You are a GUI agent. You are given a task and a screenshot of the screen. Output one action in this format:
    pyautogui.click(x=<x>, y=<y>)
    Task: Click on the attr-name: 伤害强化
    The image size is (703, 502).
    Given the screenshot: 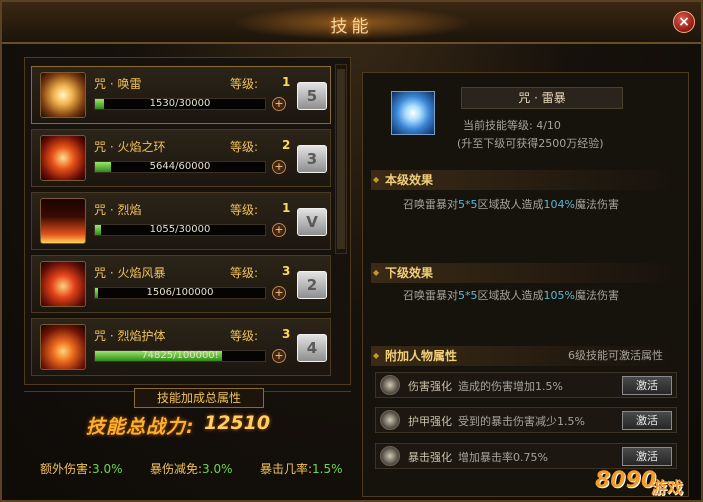 What is the action you would take?
    pyautogui.click(x=430, y=386)
    